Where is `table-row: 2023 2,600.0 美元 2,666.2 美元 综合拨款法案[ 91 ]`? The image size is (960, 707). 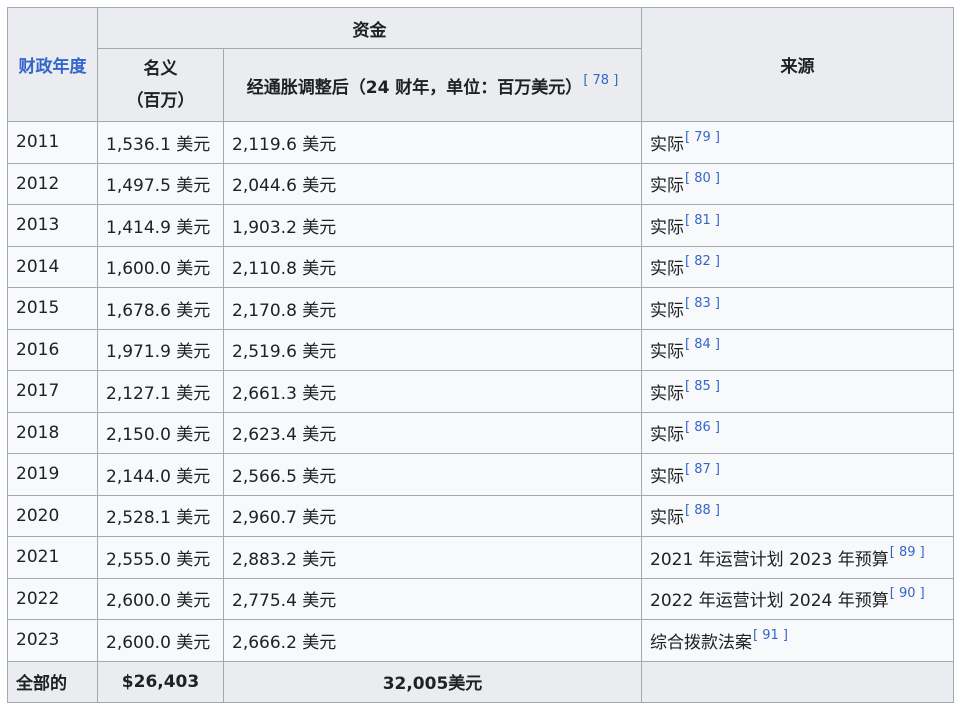
table-row: 2023 2,600.0 美元 2,666.2 美元 综合拨款法案[ 91 ] is located at coordinates (480, 640).